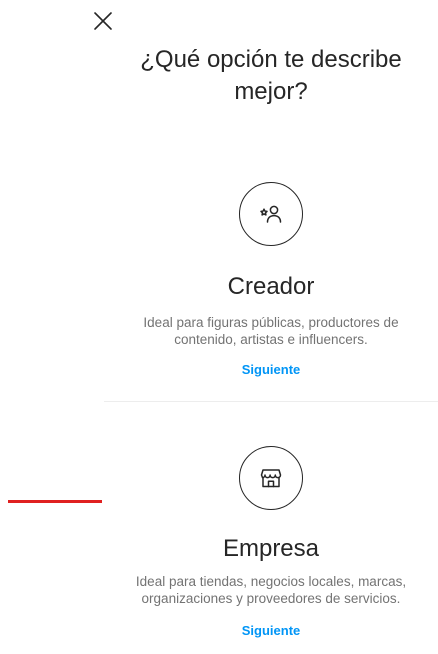 This screenshot has width=438, height=654. Describe the element at coordinates (271, 401) in the screenshot. I see `divider` at that location.